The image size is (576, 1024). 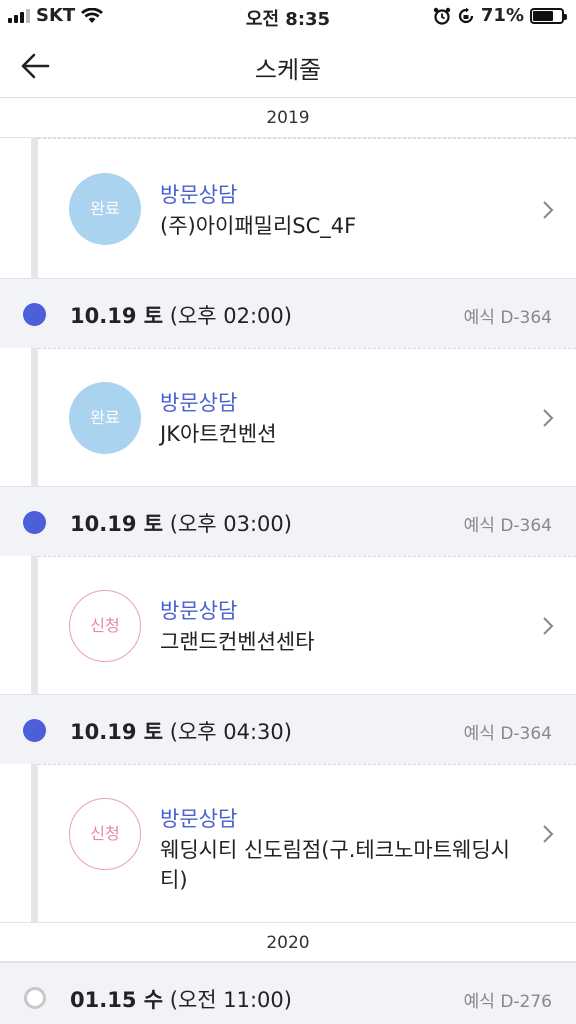 I want to click on schedule-card: 신청 방문상담 웨딩시티 신도림점(구.테크노마트웨딩시티), so click(x=307, y=843).